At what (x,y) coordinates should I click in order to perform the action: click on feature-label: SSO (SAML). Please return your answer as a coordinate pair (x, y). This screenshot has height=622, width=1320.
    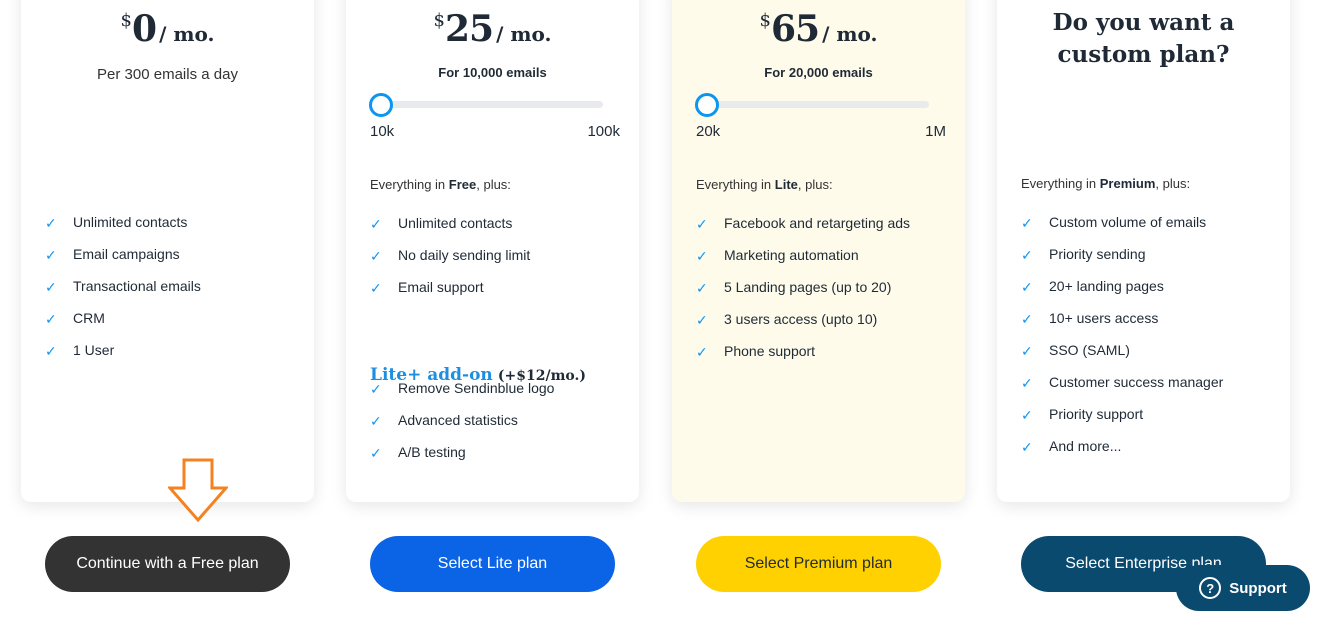
    Looking at the image, I should click on (1089, 350).